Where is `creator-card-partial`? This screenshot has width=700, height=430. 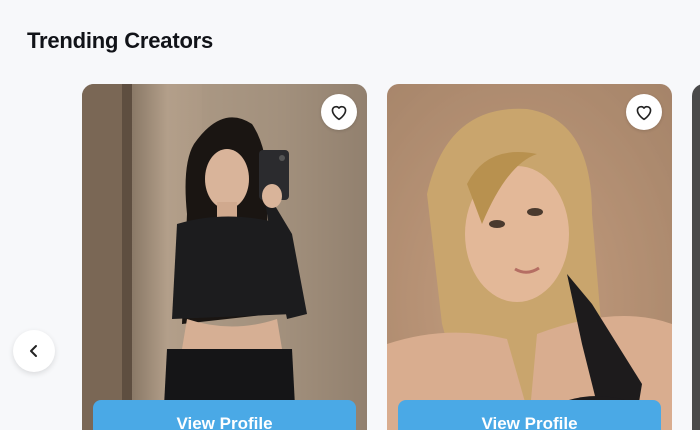
creator-card-partial is located at coordinates (696, 257).